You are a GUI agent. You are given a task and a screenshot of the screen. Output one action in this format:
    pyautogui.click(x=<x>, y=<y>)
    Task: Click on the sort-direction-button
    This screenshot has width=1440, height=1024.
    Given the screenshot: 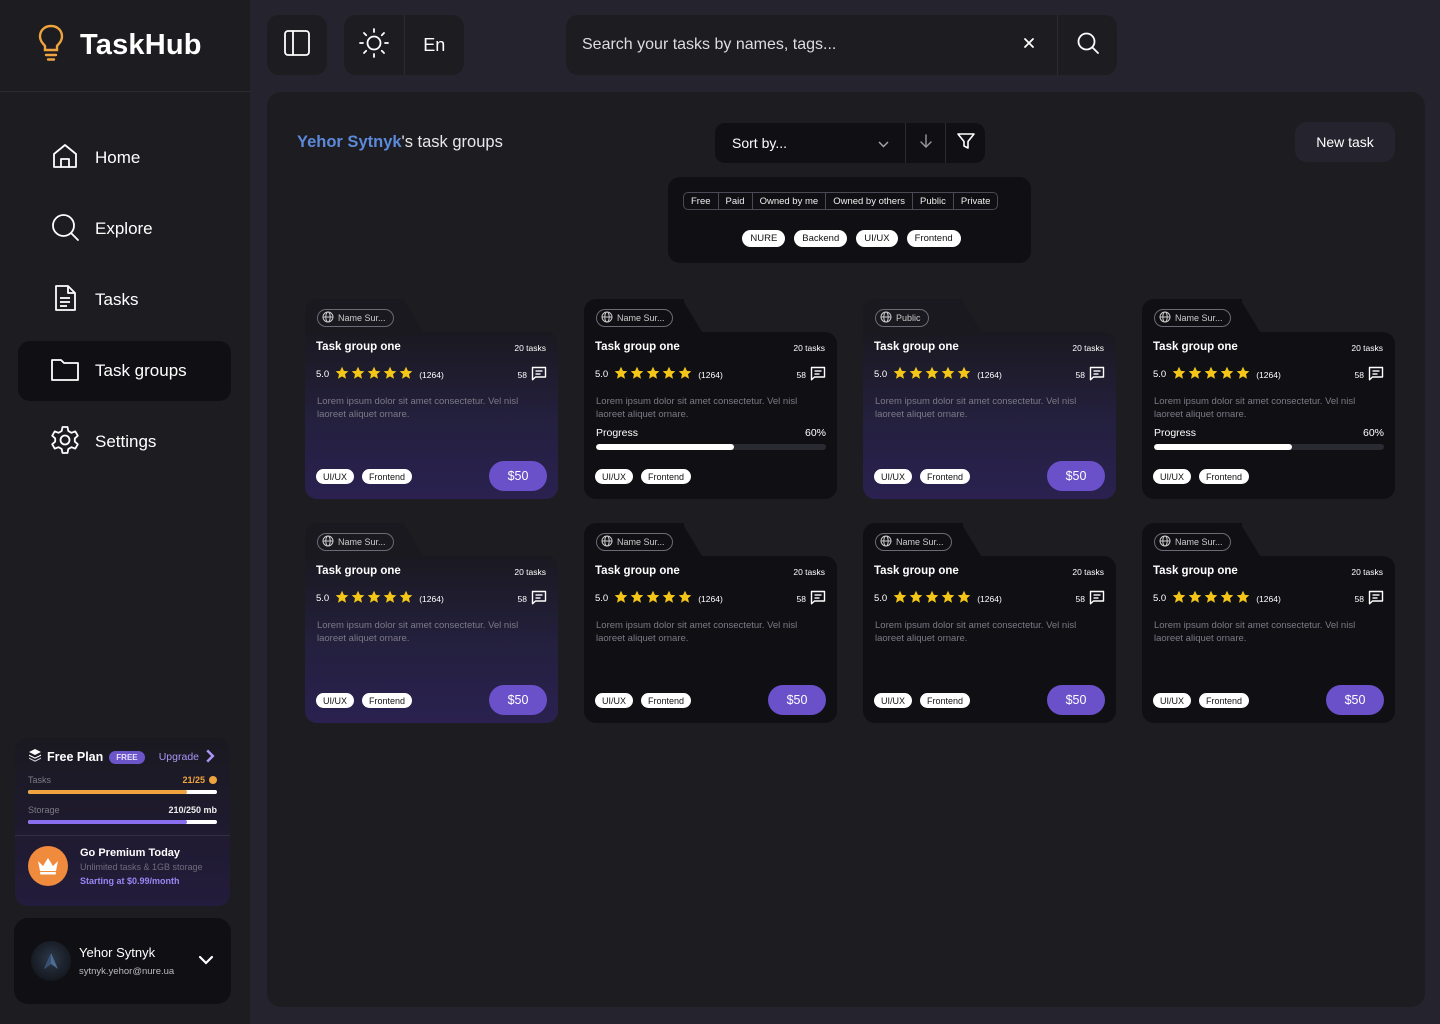 What is the action you would take?
    pyautogui.click(x=925, y=143)
    